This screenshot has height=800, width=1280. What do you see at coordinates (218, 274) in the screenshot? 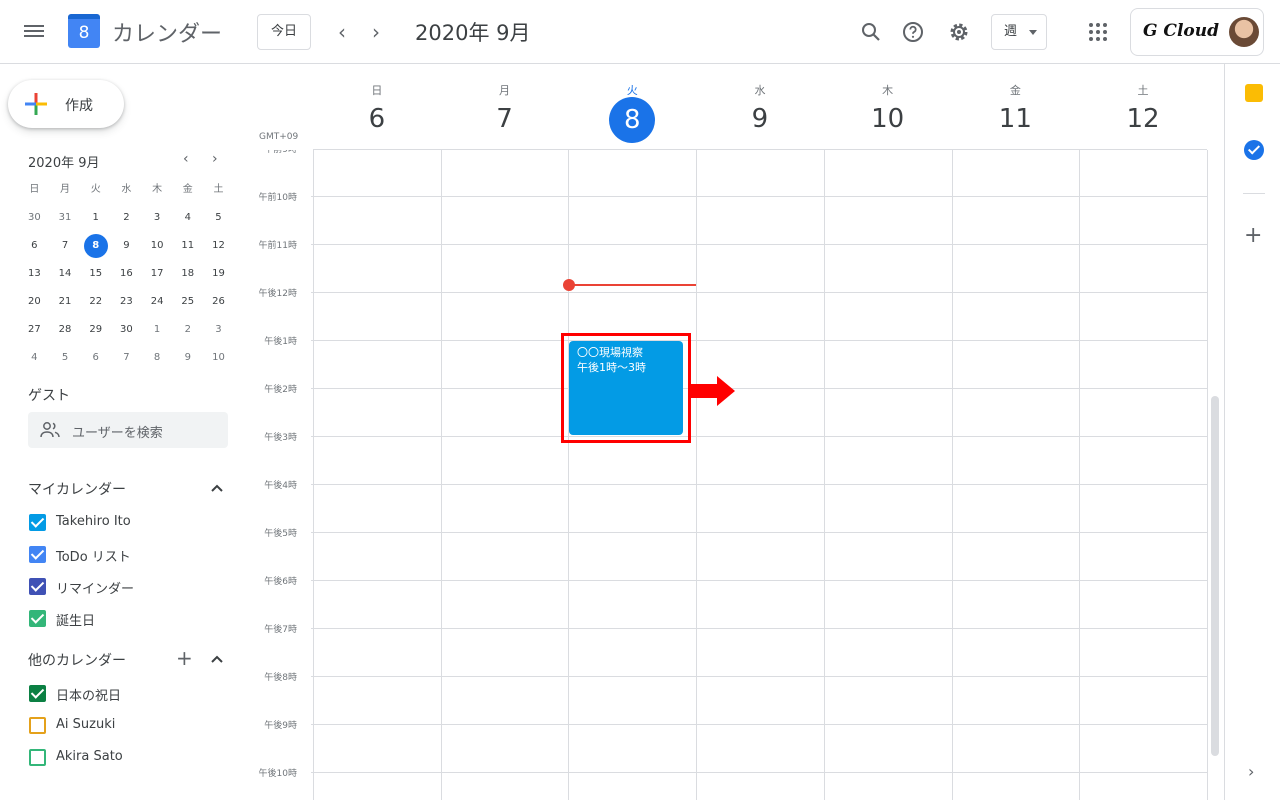
I see `mini-calendar-day: 19` at bounding box center [218, 274].